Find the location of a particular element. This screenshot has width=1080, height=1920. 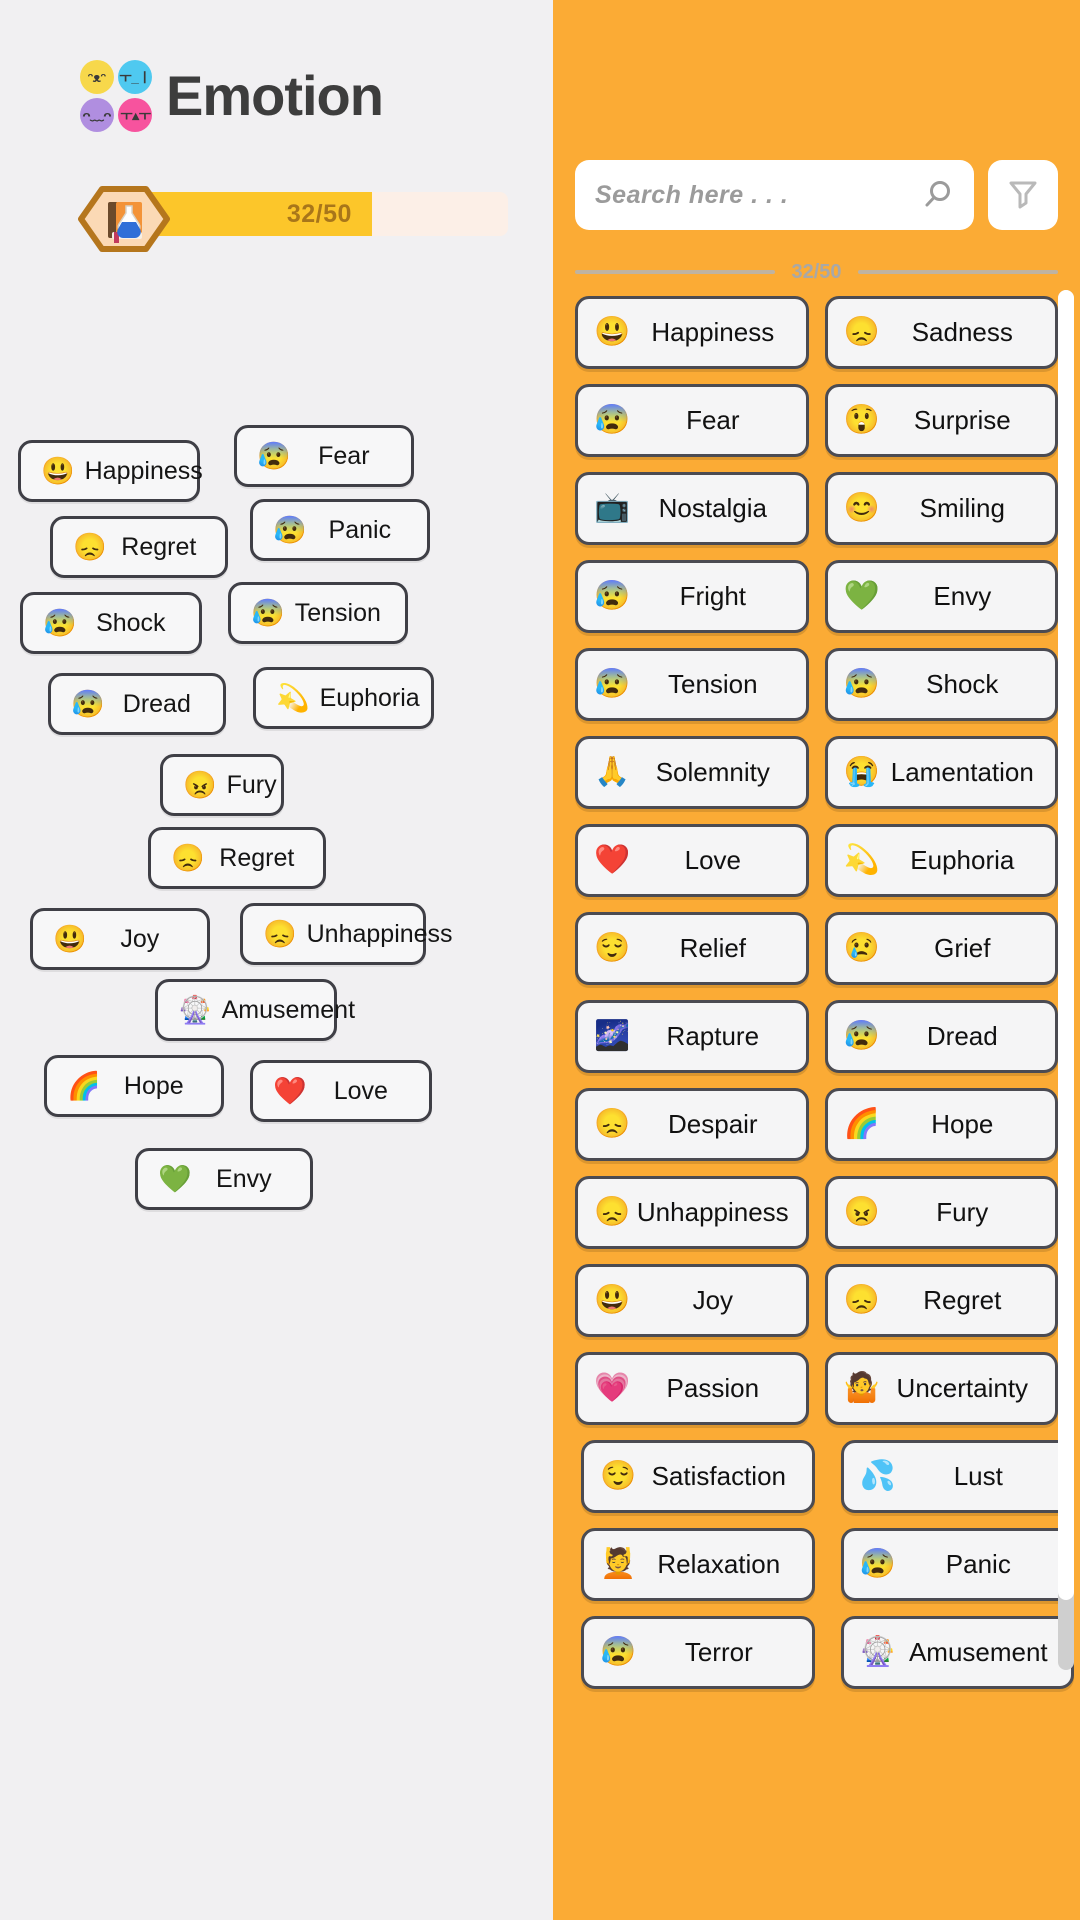

emotion-emoji-icon: 😠 is located at coordinates (861, 1212).